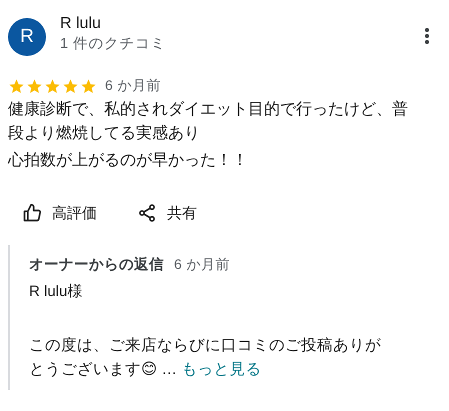 Image resolution: width=449 pixels, height=411 pixels. I want to click on share-icon, so click(147, 213).